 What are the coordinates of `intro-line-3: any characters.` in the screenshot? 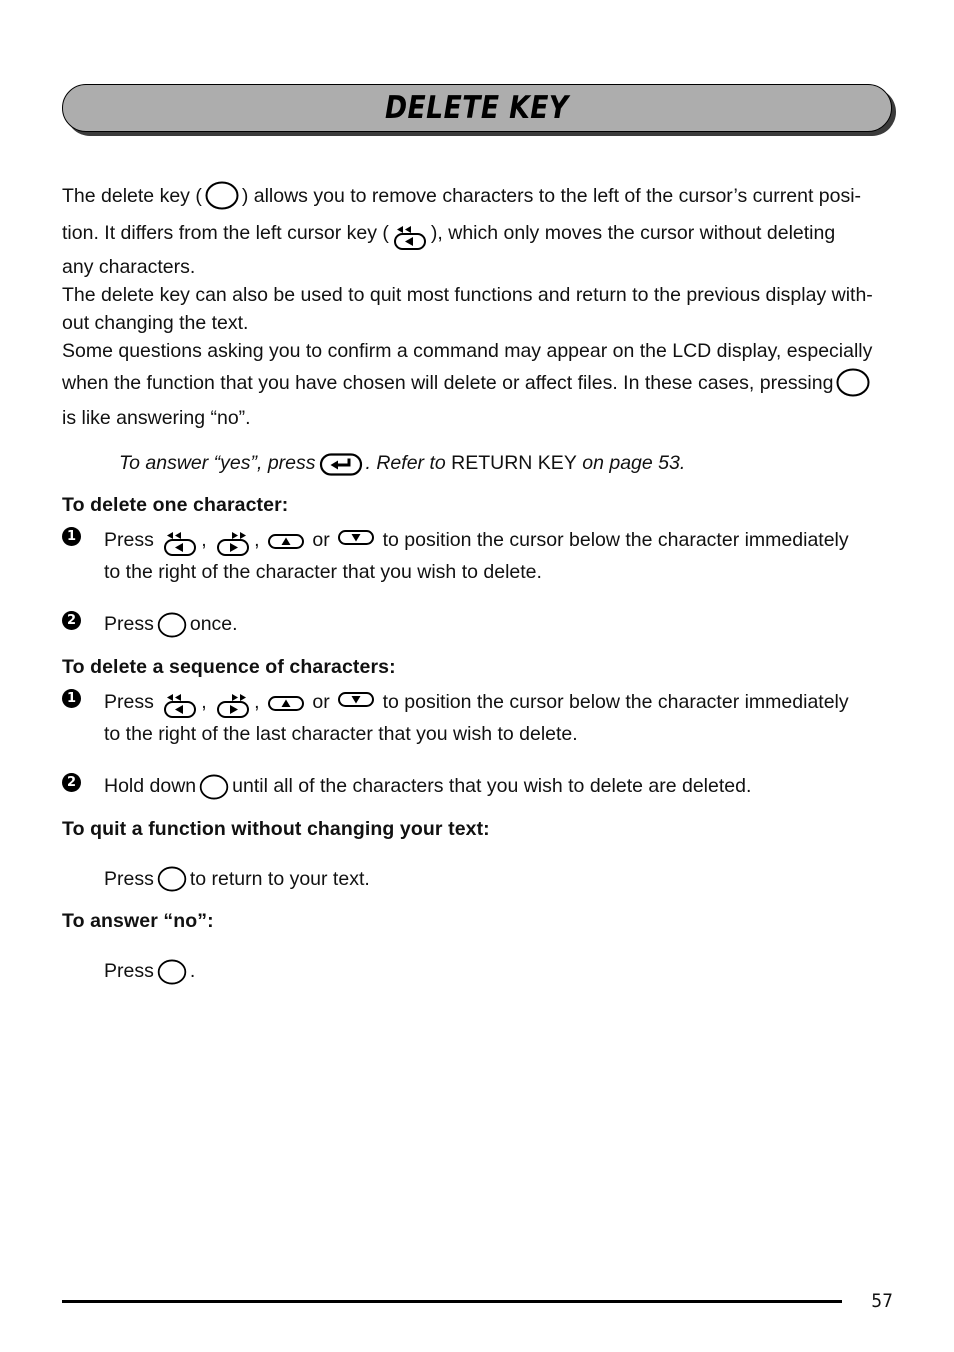 It's located at (129, 266).